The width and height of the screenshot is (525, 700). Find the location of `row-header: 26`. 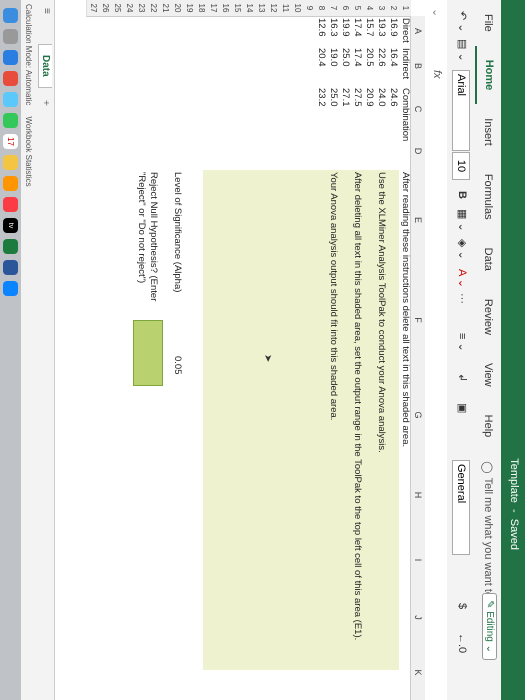

row-header: 26 is located at coordinates (104, 8).